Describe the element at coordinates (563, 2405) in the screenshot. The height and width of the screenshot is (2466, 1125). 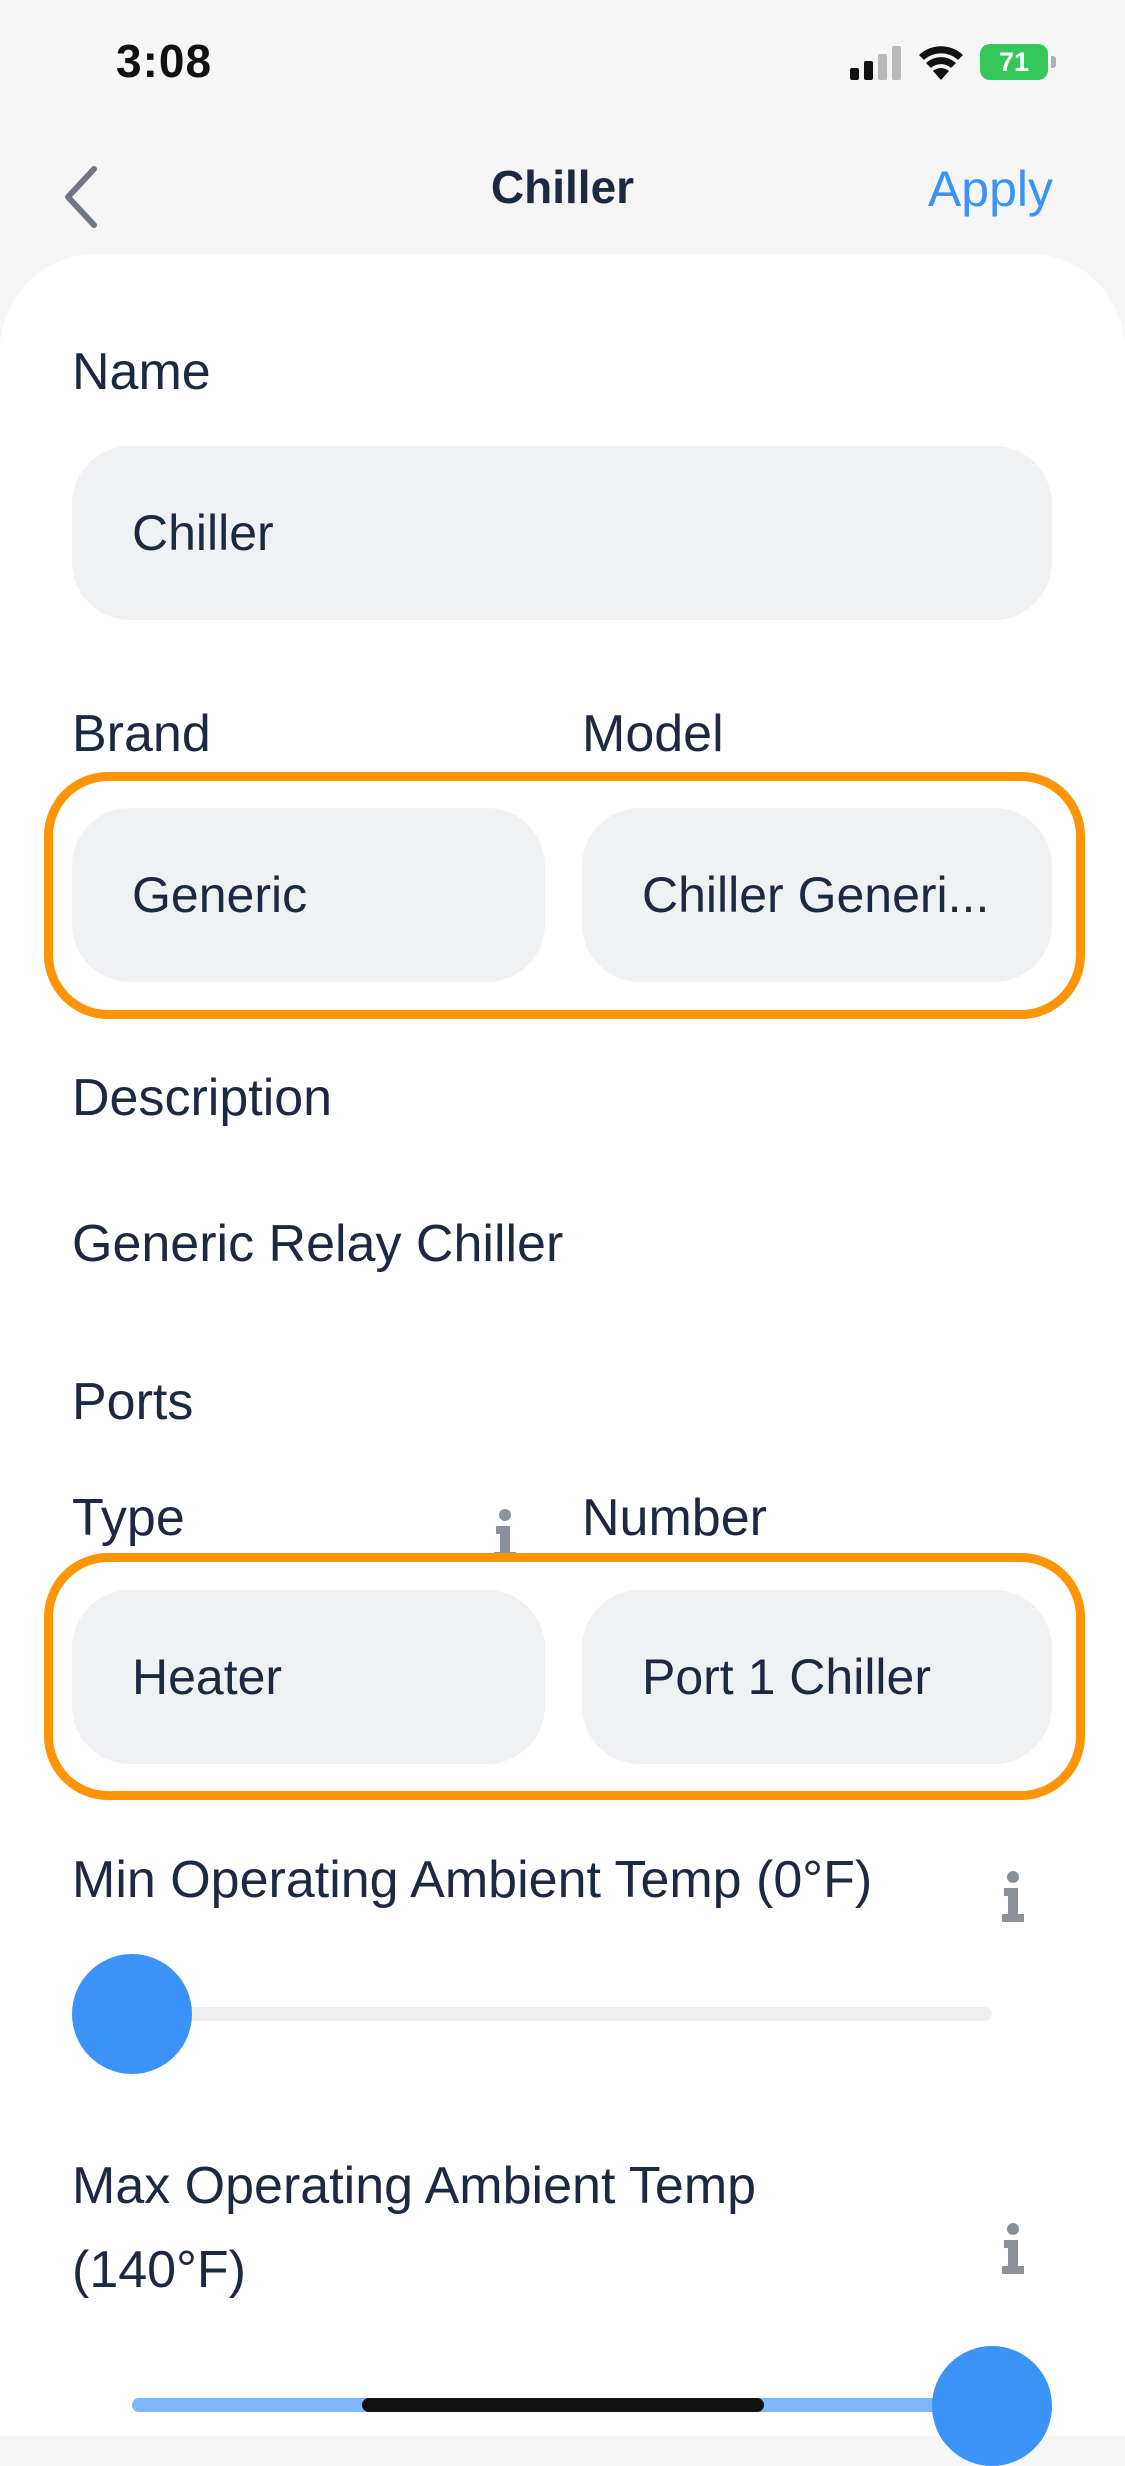
I see `home-indicator` at that location.